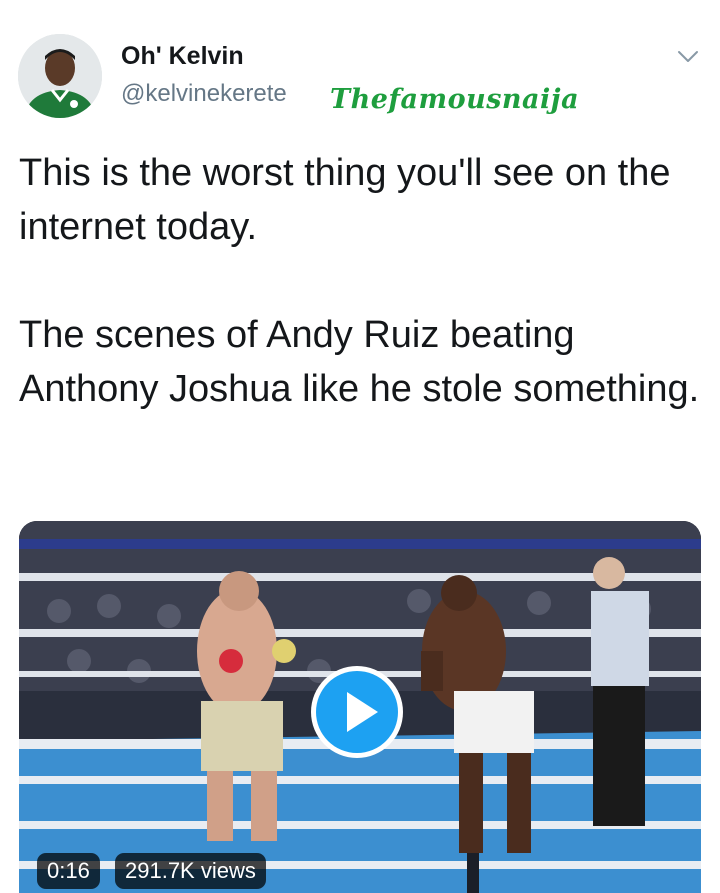  Describe the element at coordinates (204, 94) in the screenshot. I see `author-handle: @kelvinekerete` at that location.